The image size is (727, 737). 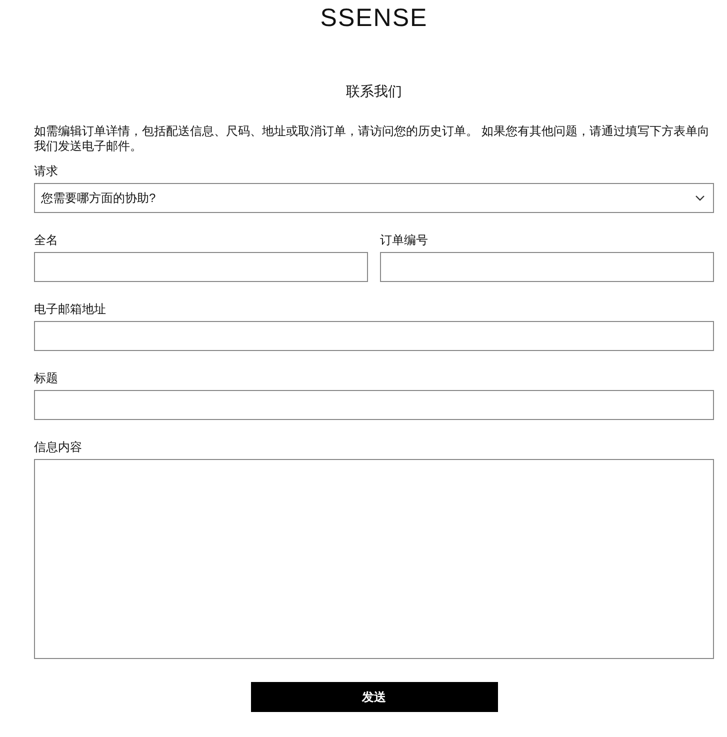 What do you see at coordinates (58, 447) in the screenshot?
I see `field-label: 信息内容` at bounding box center [58, 447].